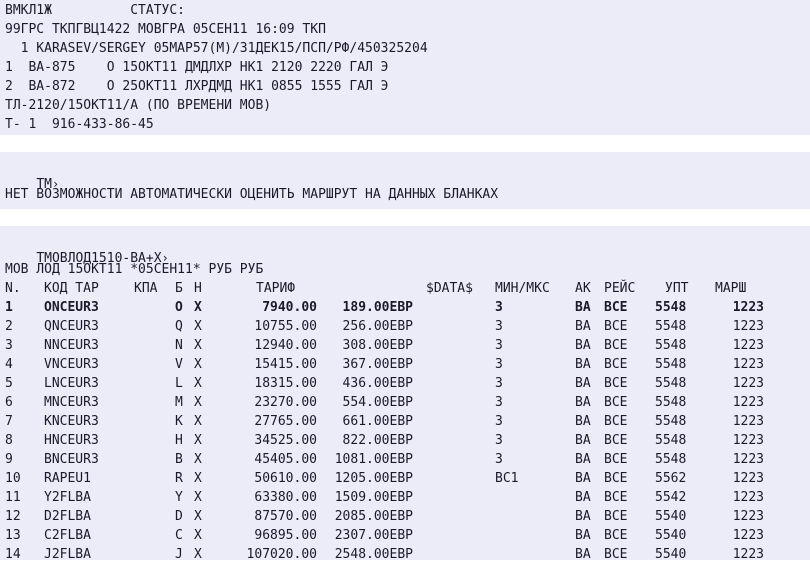 This screenshot has width=810, height=564. I want to click on cell-upt: 5540, so click(671, 554).